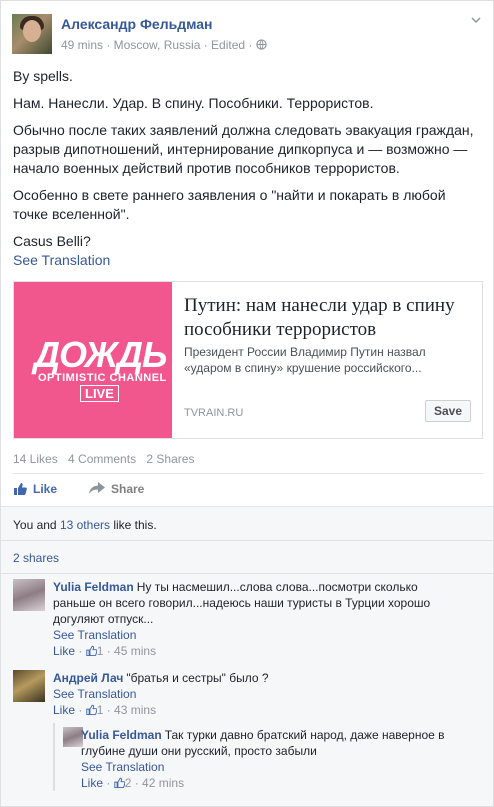  I want to click on comments-count: 4 Comments, so click(102, 459).